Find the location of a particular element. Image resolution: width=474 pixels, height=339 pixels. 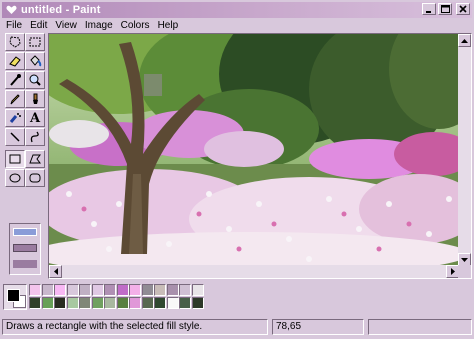

rect-select-icon is located at coordinates (35, 42).